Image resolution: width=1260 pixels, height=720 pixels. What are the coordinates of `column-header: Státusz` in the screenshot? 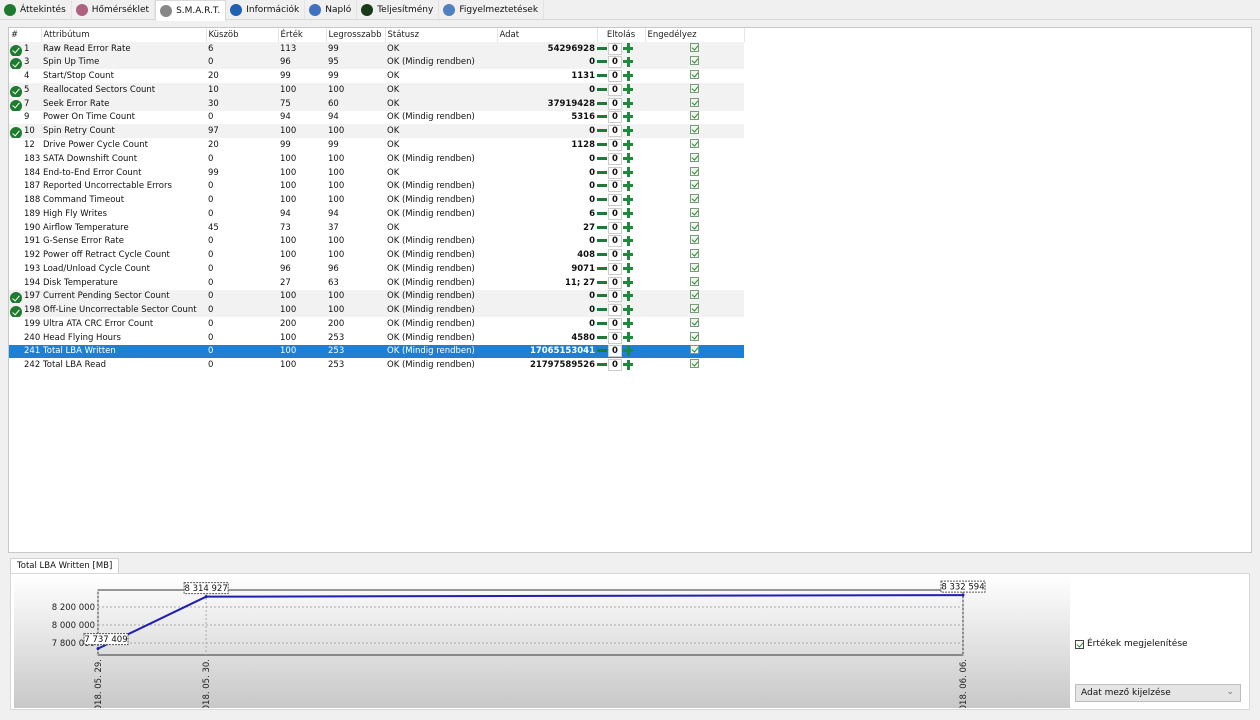 It's located at (441, 35).